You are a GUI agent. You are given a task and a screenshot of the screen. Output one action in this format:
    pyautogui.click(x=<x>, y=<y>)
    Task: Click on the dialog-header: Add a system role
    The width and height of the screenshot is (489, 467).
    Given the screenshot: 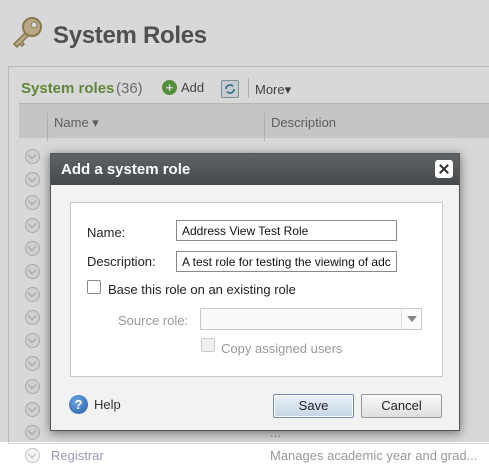 What is the action you would take?
    pyautogui.click(x=255, y=169)
    